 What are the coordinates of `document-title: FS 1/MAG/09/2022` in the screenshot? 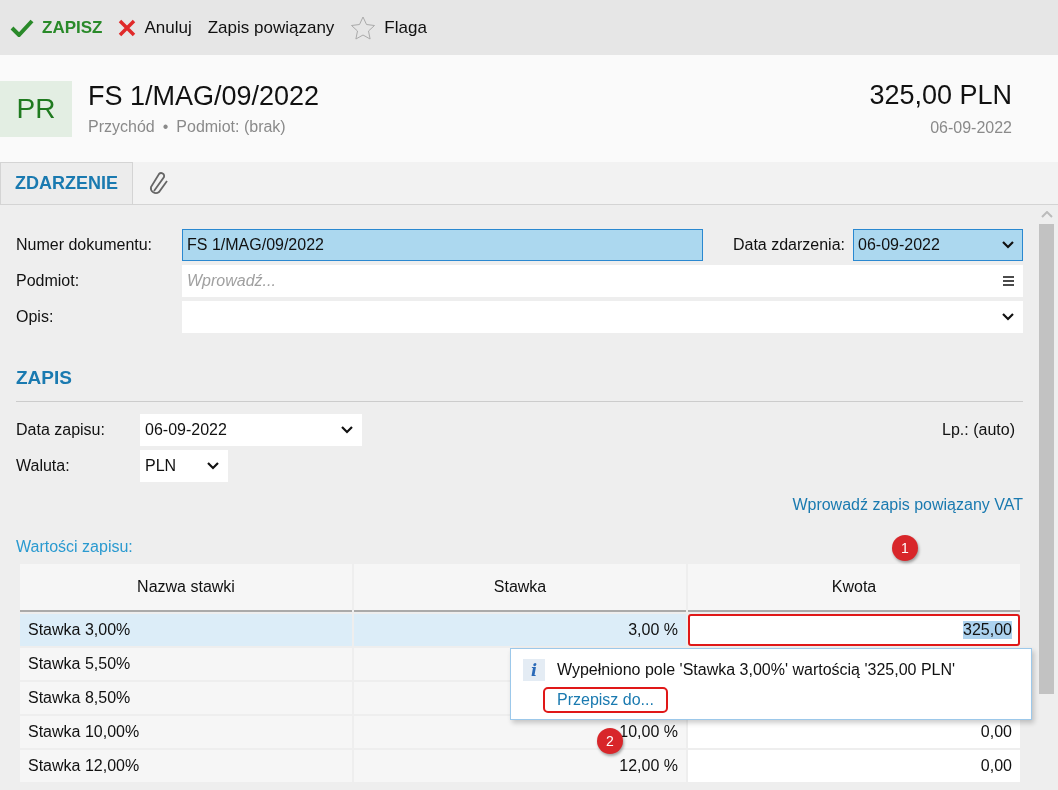 It's located at (204, 96).